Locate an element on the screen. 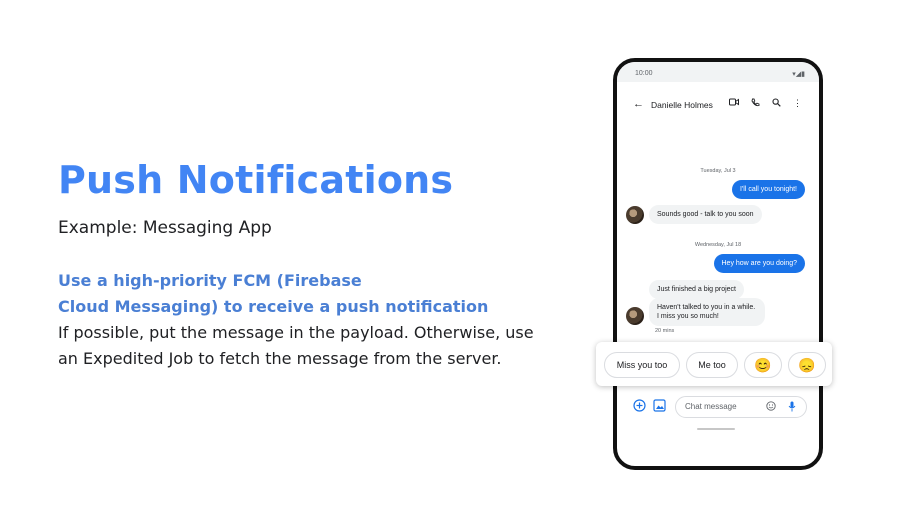  home-indicator is located at coordinates (716, 429).